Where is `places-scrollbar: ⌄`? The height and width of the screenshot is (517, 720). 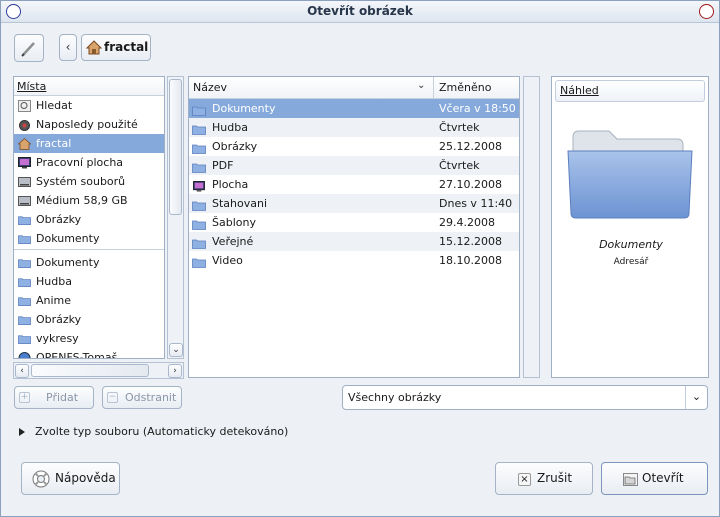
places-scrollbar: ⌄ is located at coordinates (175, 217).